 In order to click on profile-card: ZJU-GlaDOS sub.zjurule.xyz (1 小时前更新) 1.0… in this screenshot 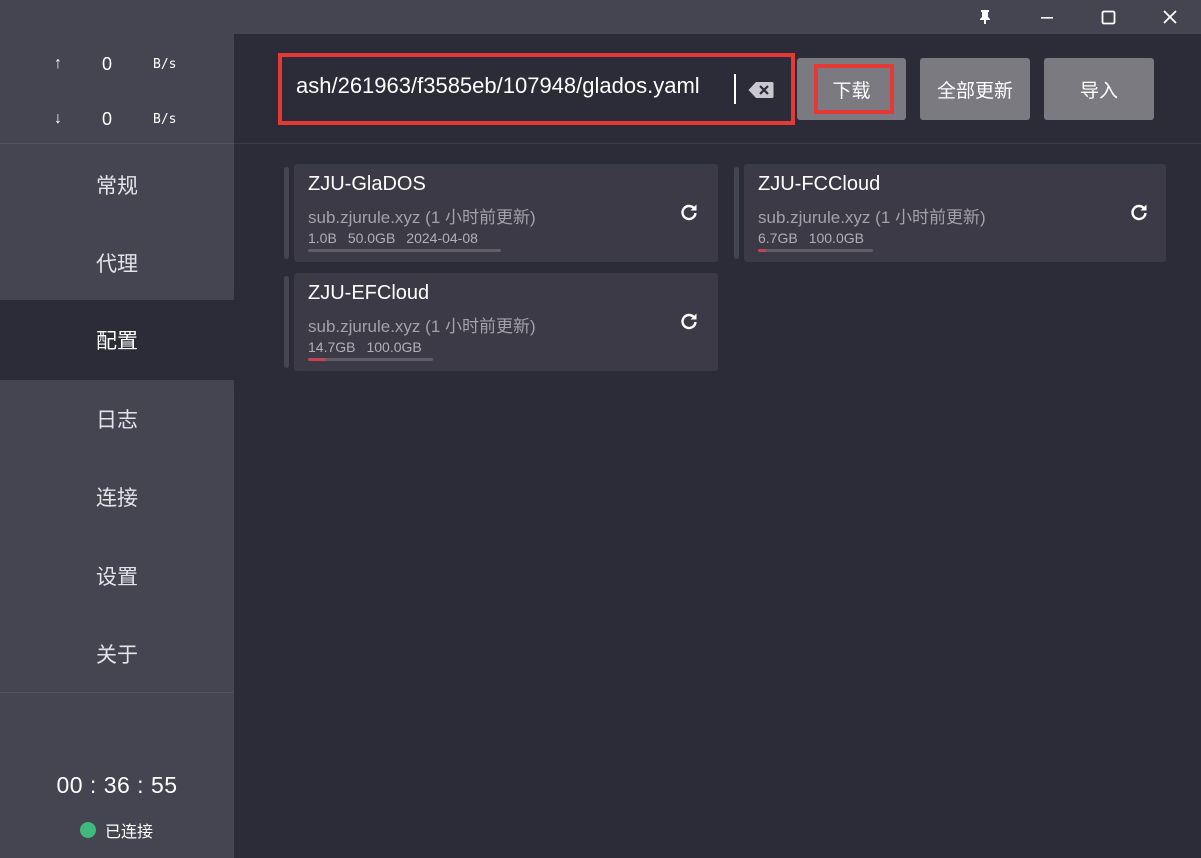, I will do `click(506, 213)`.